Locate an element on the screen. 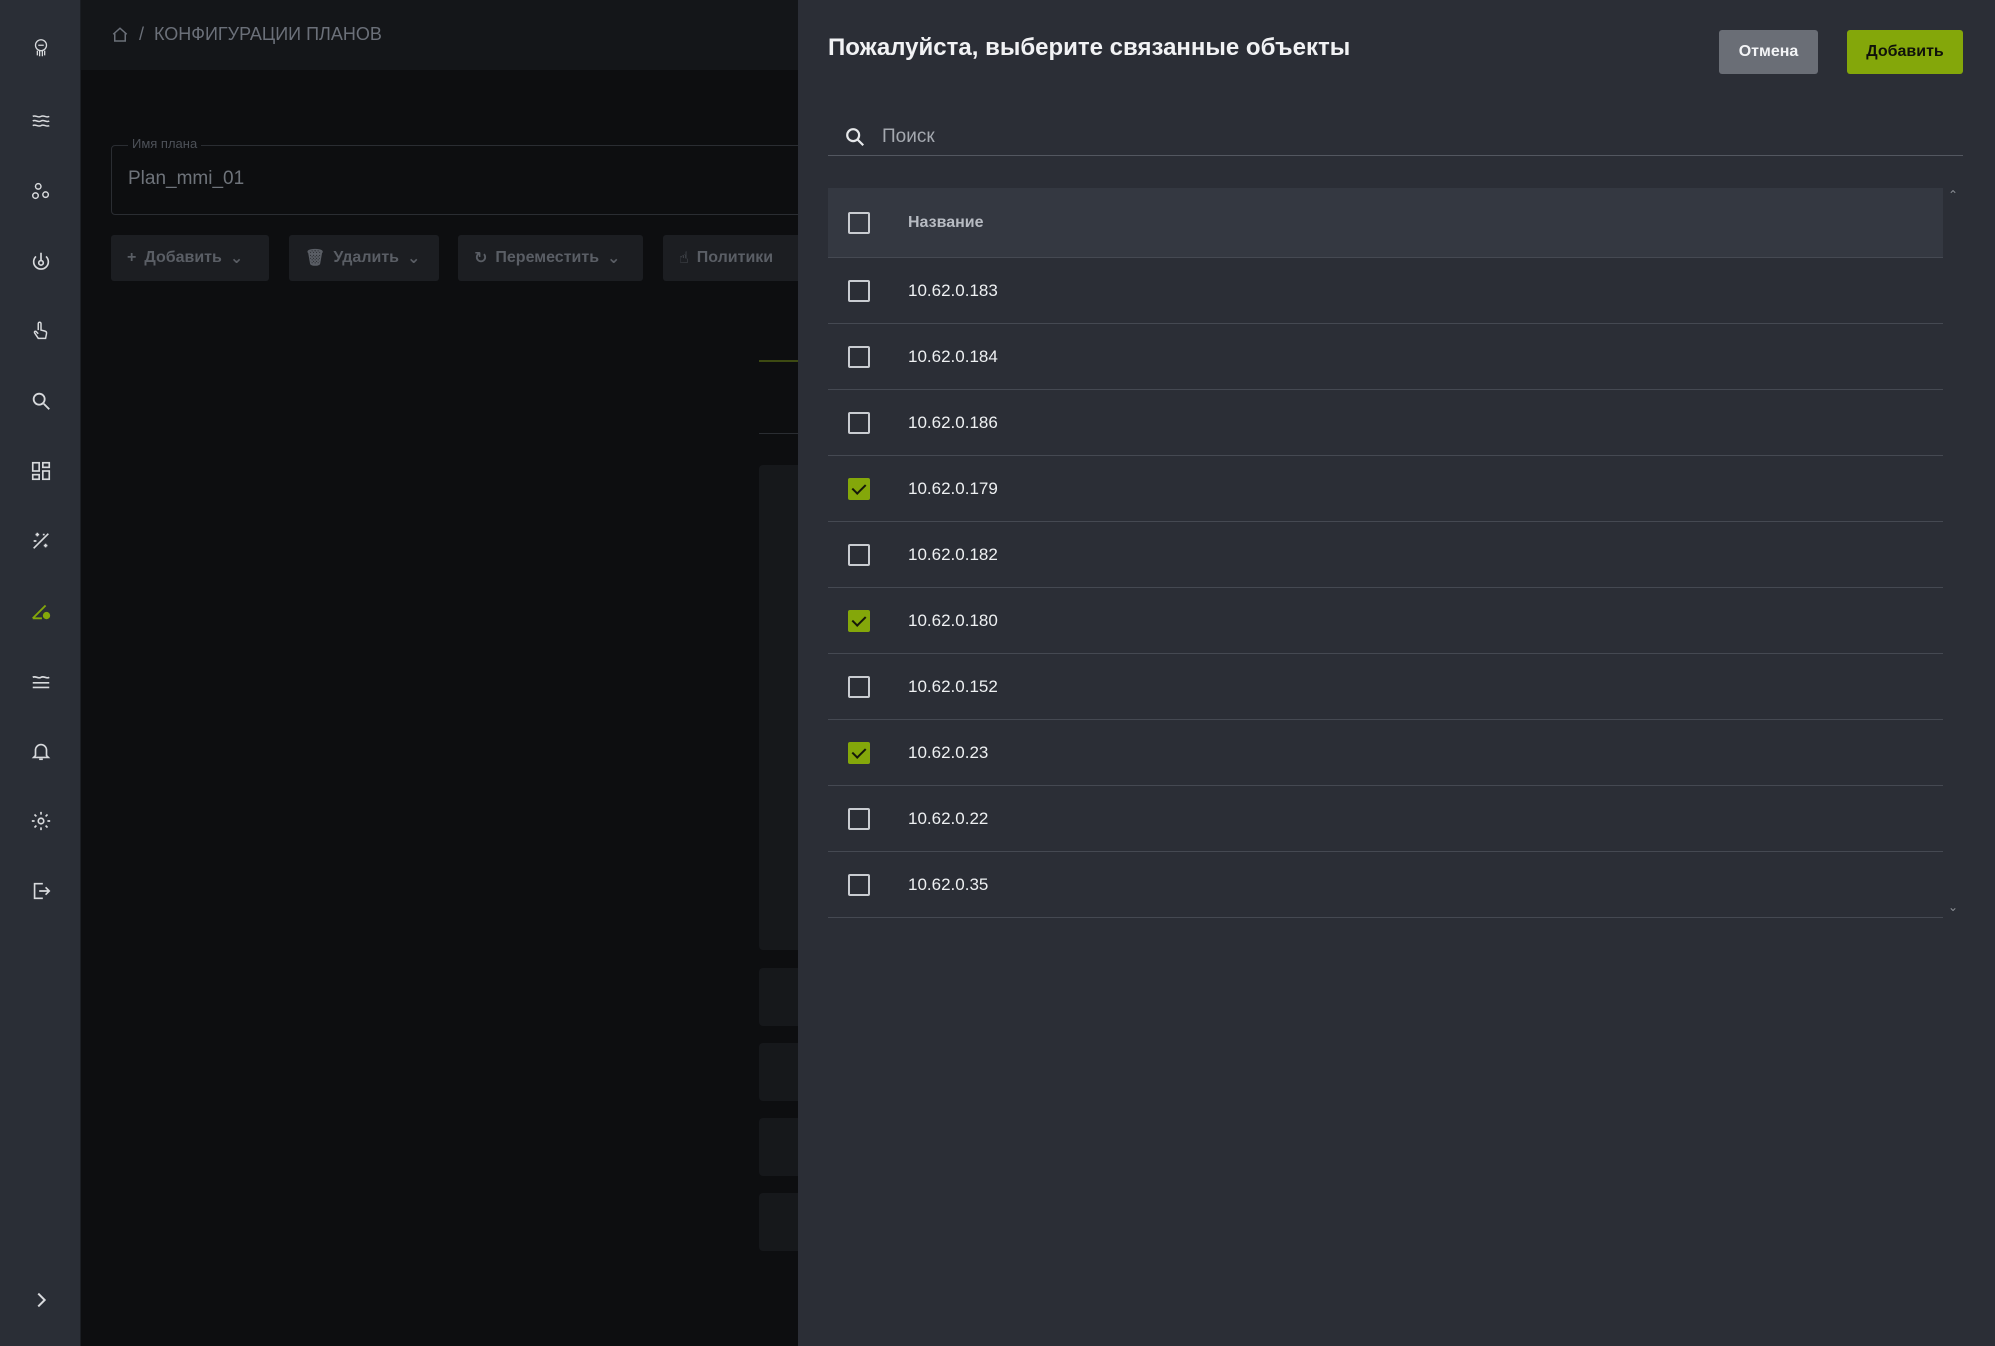 The height and width of the screenshot is (1346, 1995). row-name: 10.62.0.180 is located at coordinates (953, 620).